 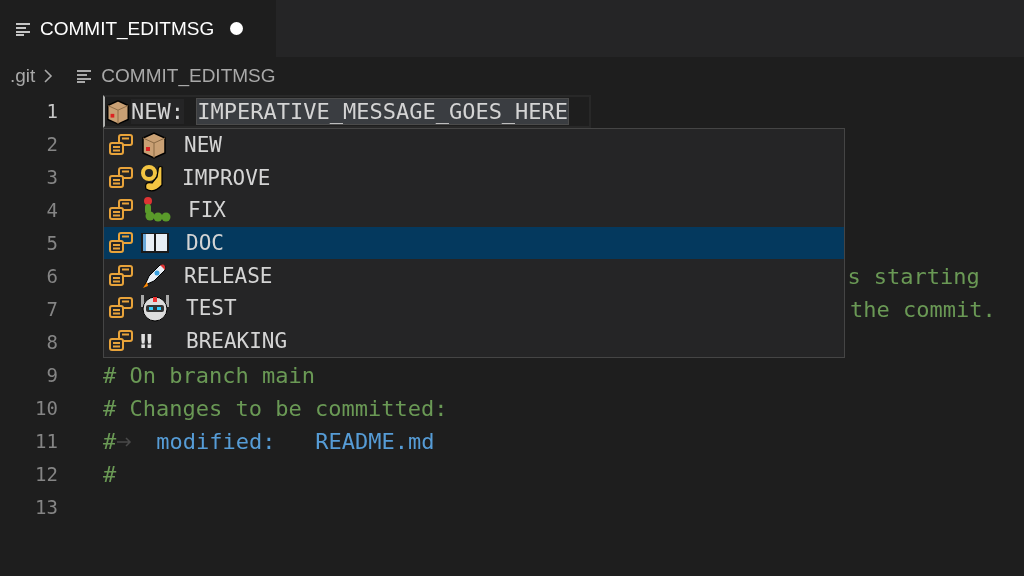 I want to click on chevron-right-icon, so click(x=48, y=76).